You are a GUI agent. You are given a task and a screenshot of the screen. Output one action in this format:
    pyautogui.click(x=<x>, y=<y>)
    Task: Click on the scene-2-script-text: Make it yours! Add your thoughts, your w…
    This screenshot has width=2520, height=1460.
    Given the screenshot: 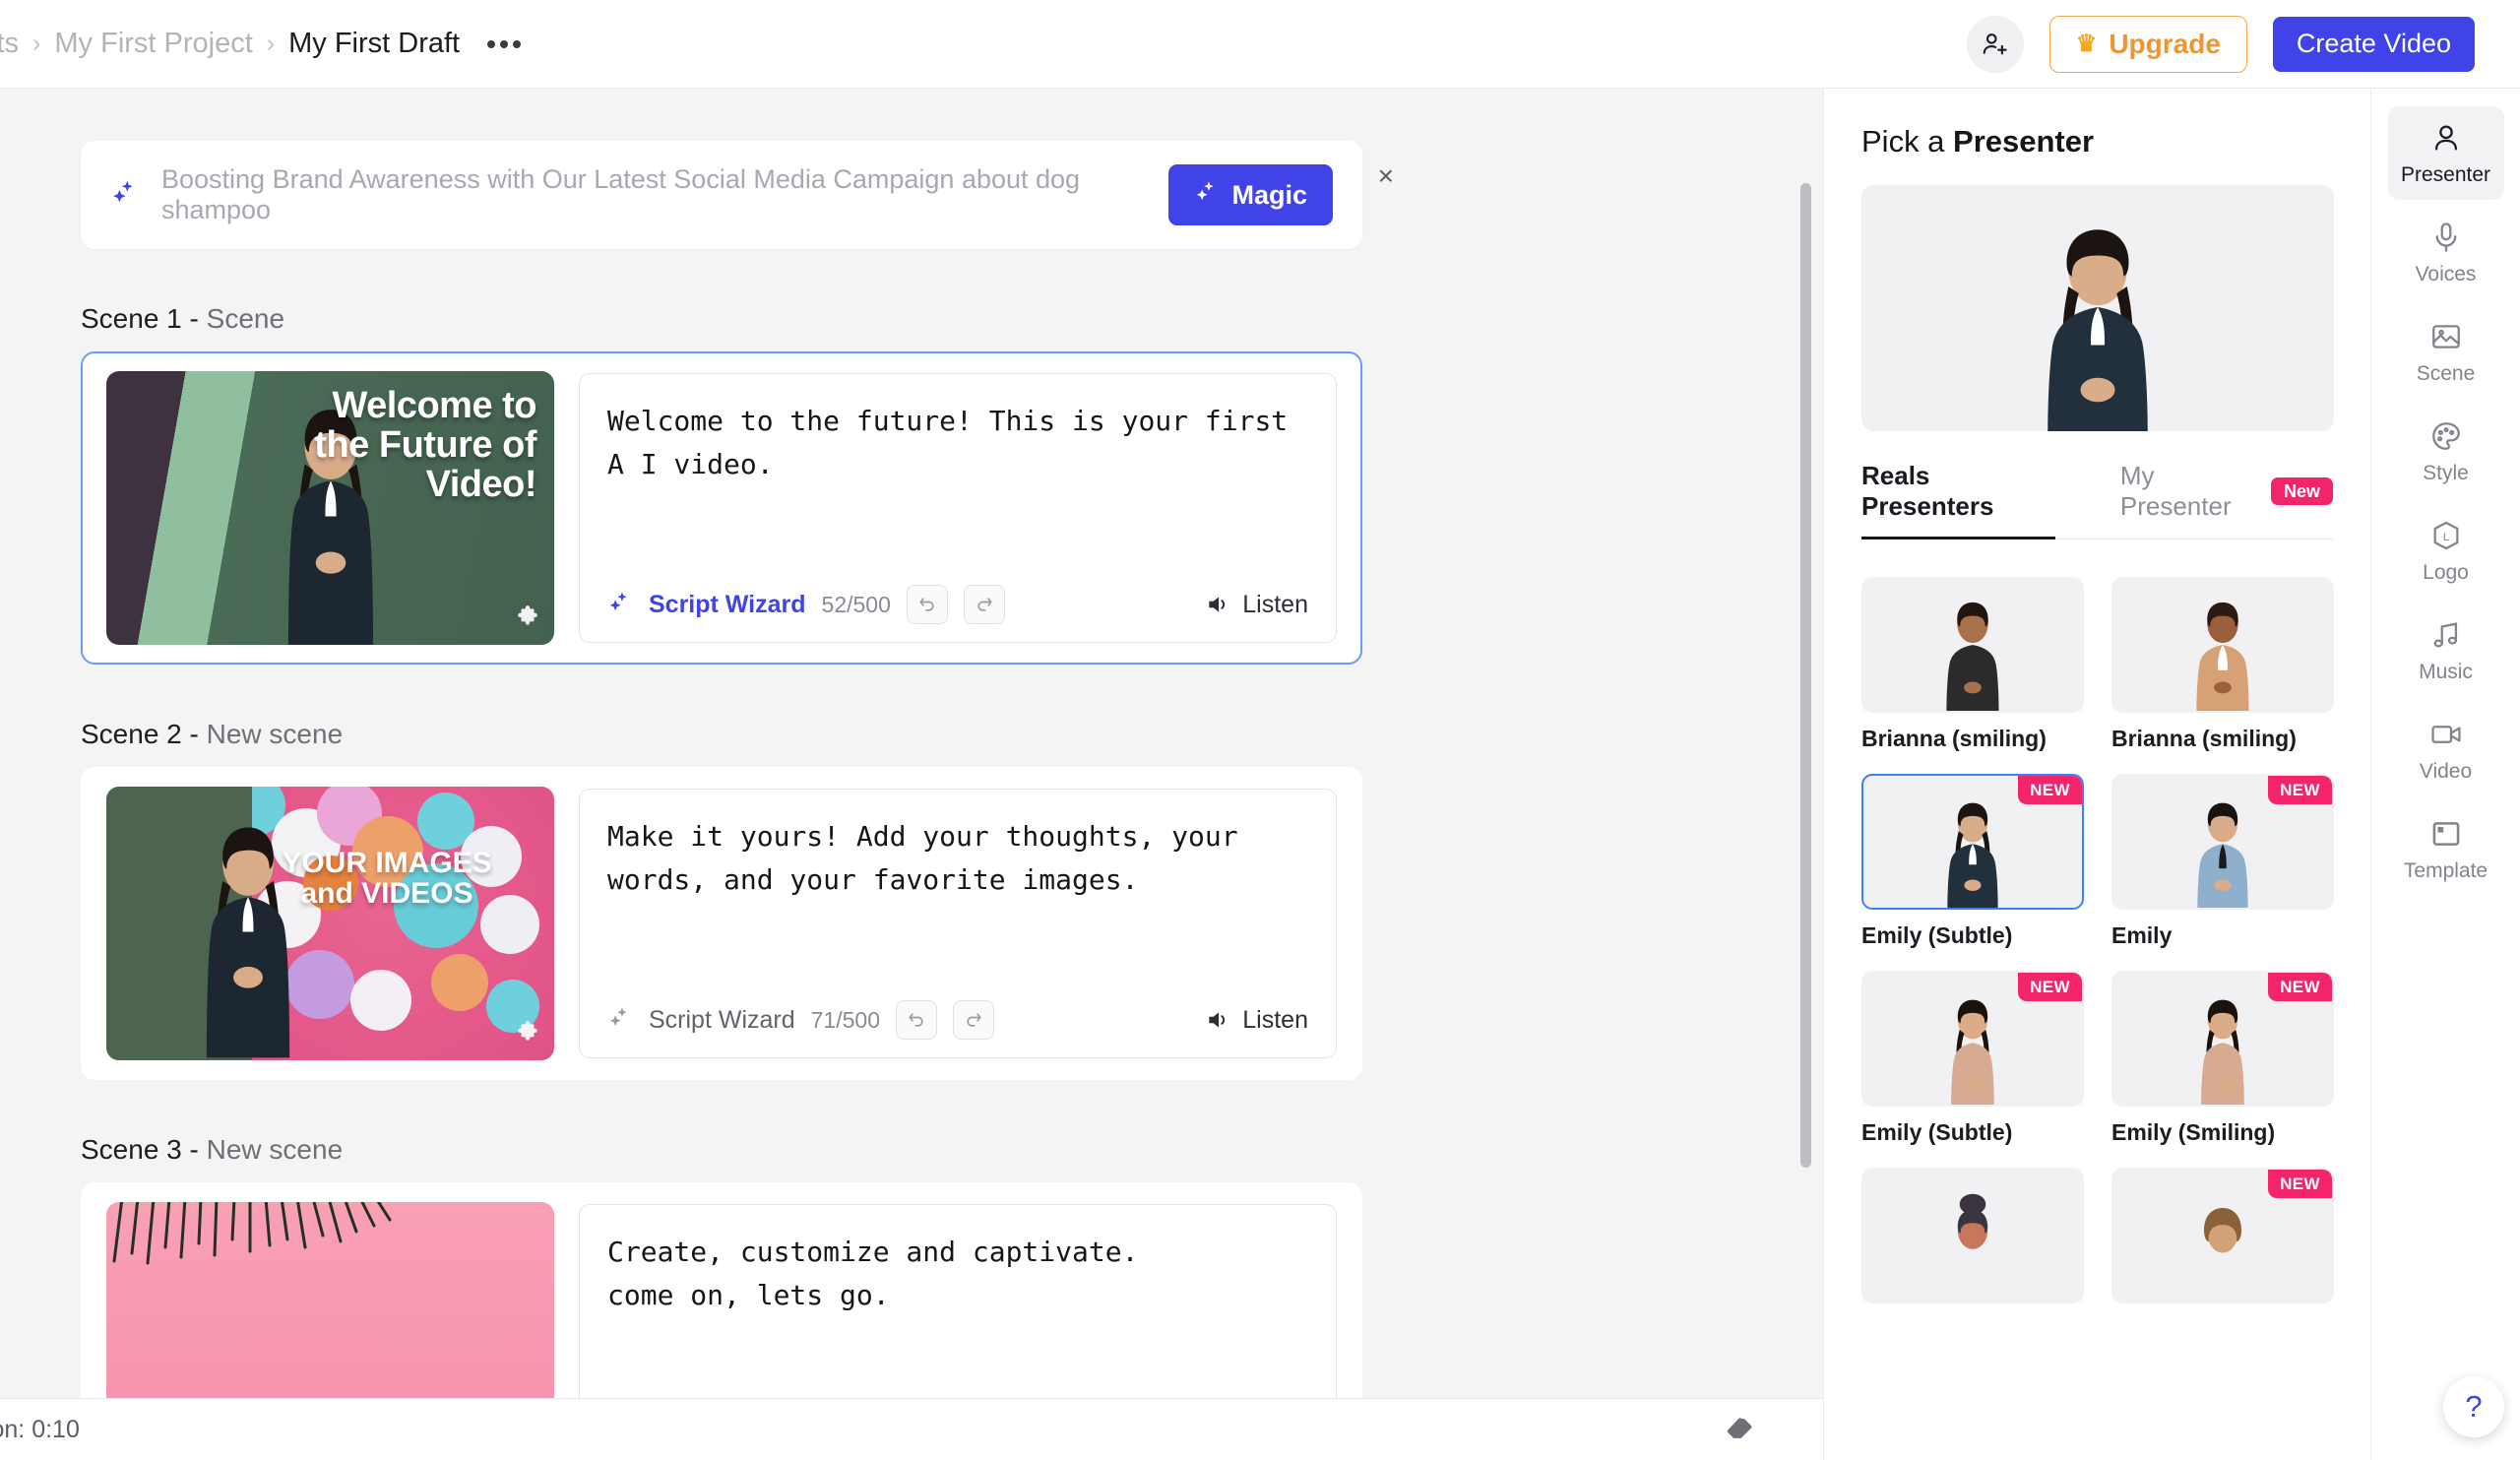 What is the action you would take?
    pyautogui.click(x=957, y=858)
    